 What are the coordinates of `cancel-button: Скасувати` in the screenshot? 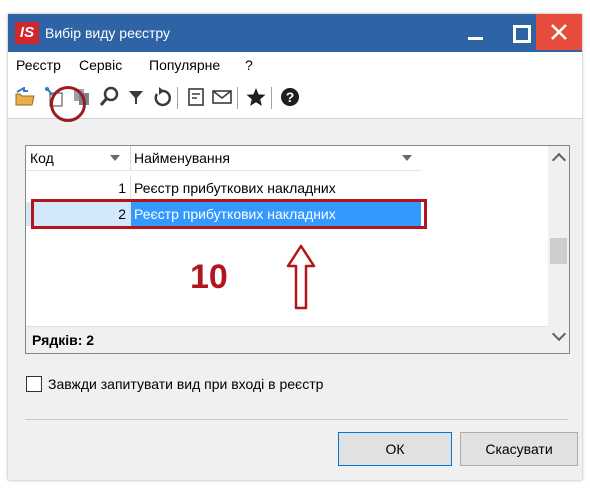 It's located at (519, 449).